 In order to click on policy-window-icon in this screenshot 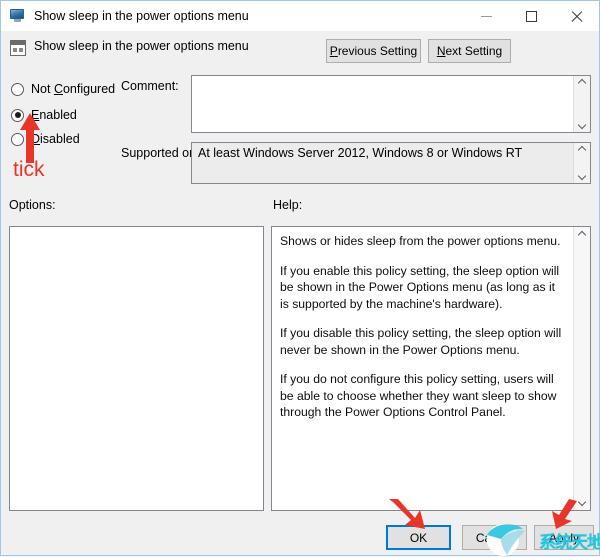, I will do `click(18, 48)`.